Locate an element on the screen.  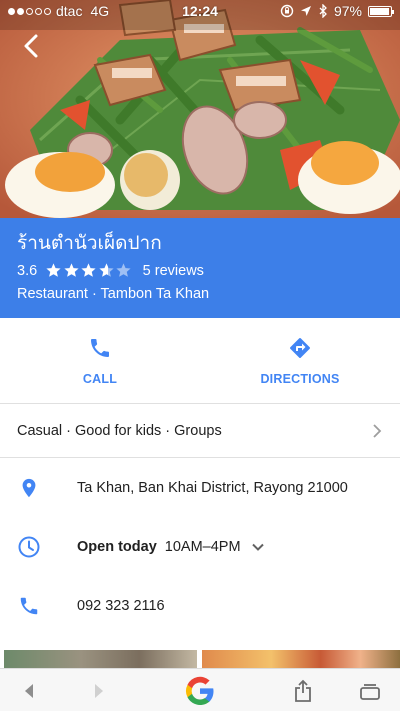
directions-button: DIRECTIONS is located at coordinates (300, 360).